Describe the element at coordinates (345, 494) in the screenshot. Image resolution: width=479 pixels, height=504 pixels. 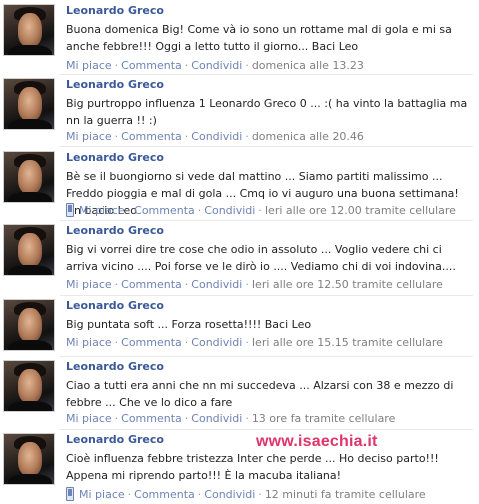
I see `post-timestamp: 12 minuti fa tramite cellulare` at that location.